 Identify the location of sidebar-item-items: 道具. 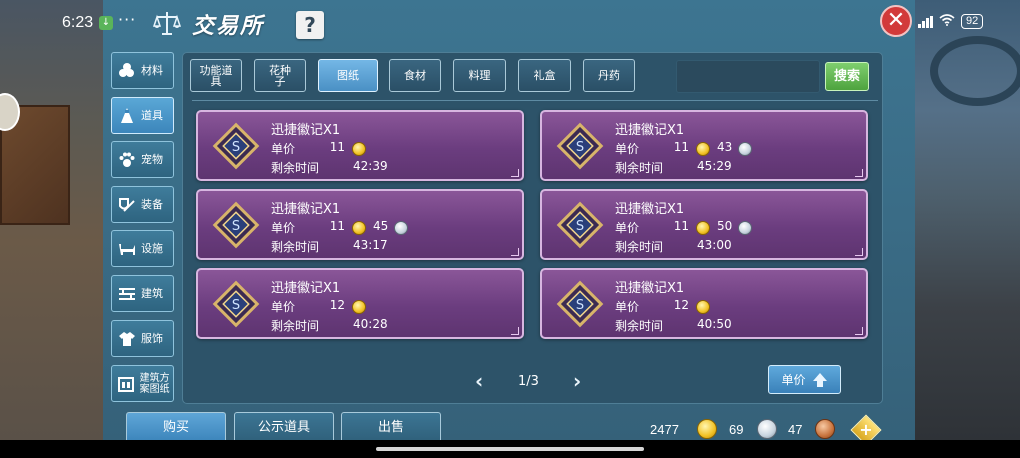
(142, 115).